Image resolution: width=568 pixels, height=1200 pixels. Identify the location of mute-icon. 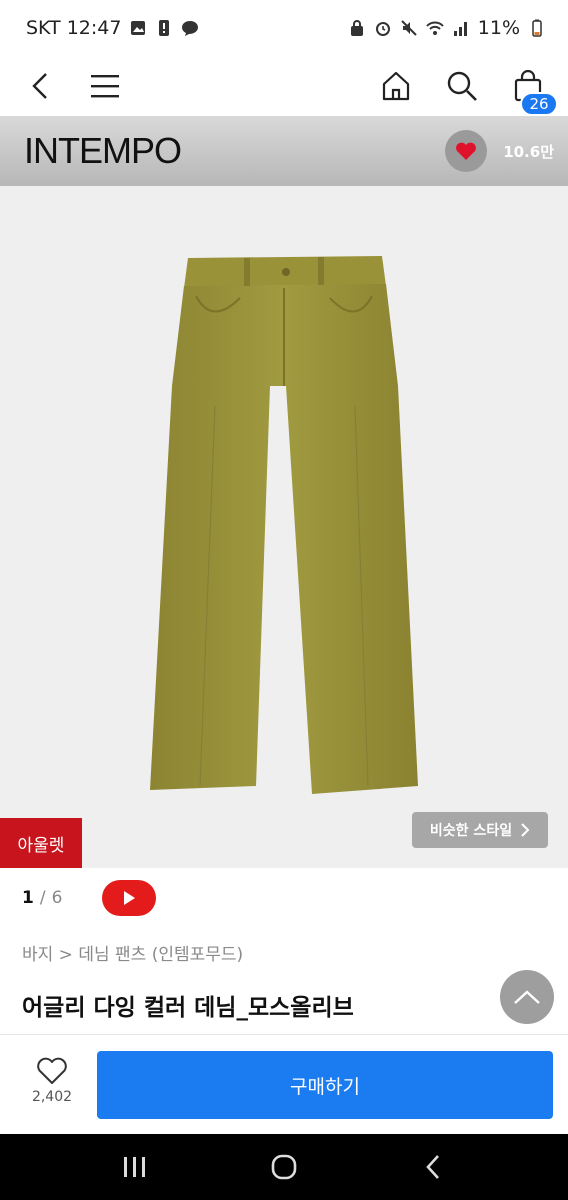
(409, 28).